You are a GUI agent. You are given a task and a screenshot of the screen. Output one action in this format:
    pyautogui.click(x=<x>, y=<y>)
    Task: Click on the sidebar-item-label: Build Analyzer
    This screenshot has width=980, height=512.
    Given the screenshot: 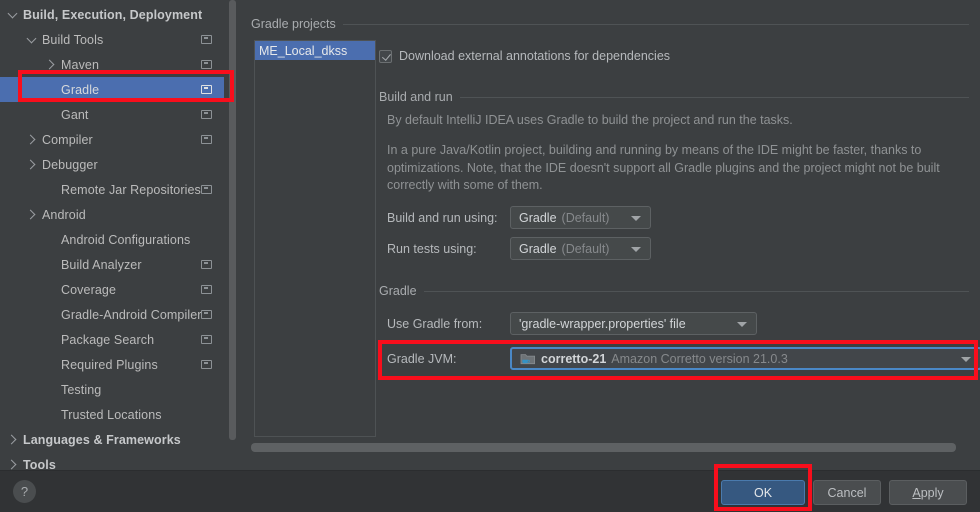 What is the action you would take?
    pyautogui.click(x=101, y=264)
    